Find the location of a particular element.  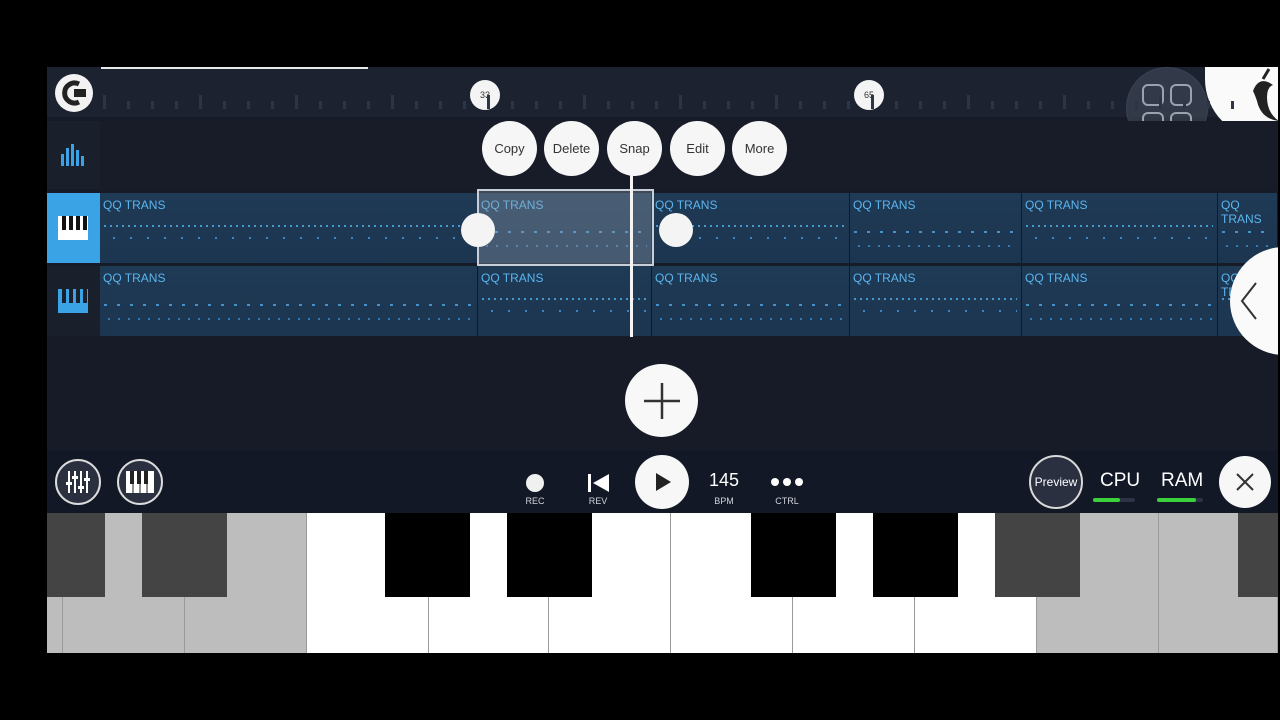

side-panel-toggle is located at coordinates (1254, 301).